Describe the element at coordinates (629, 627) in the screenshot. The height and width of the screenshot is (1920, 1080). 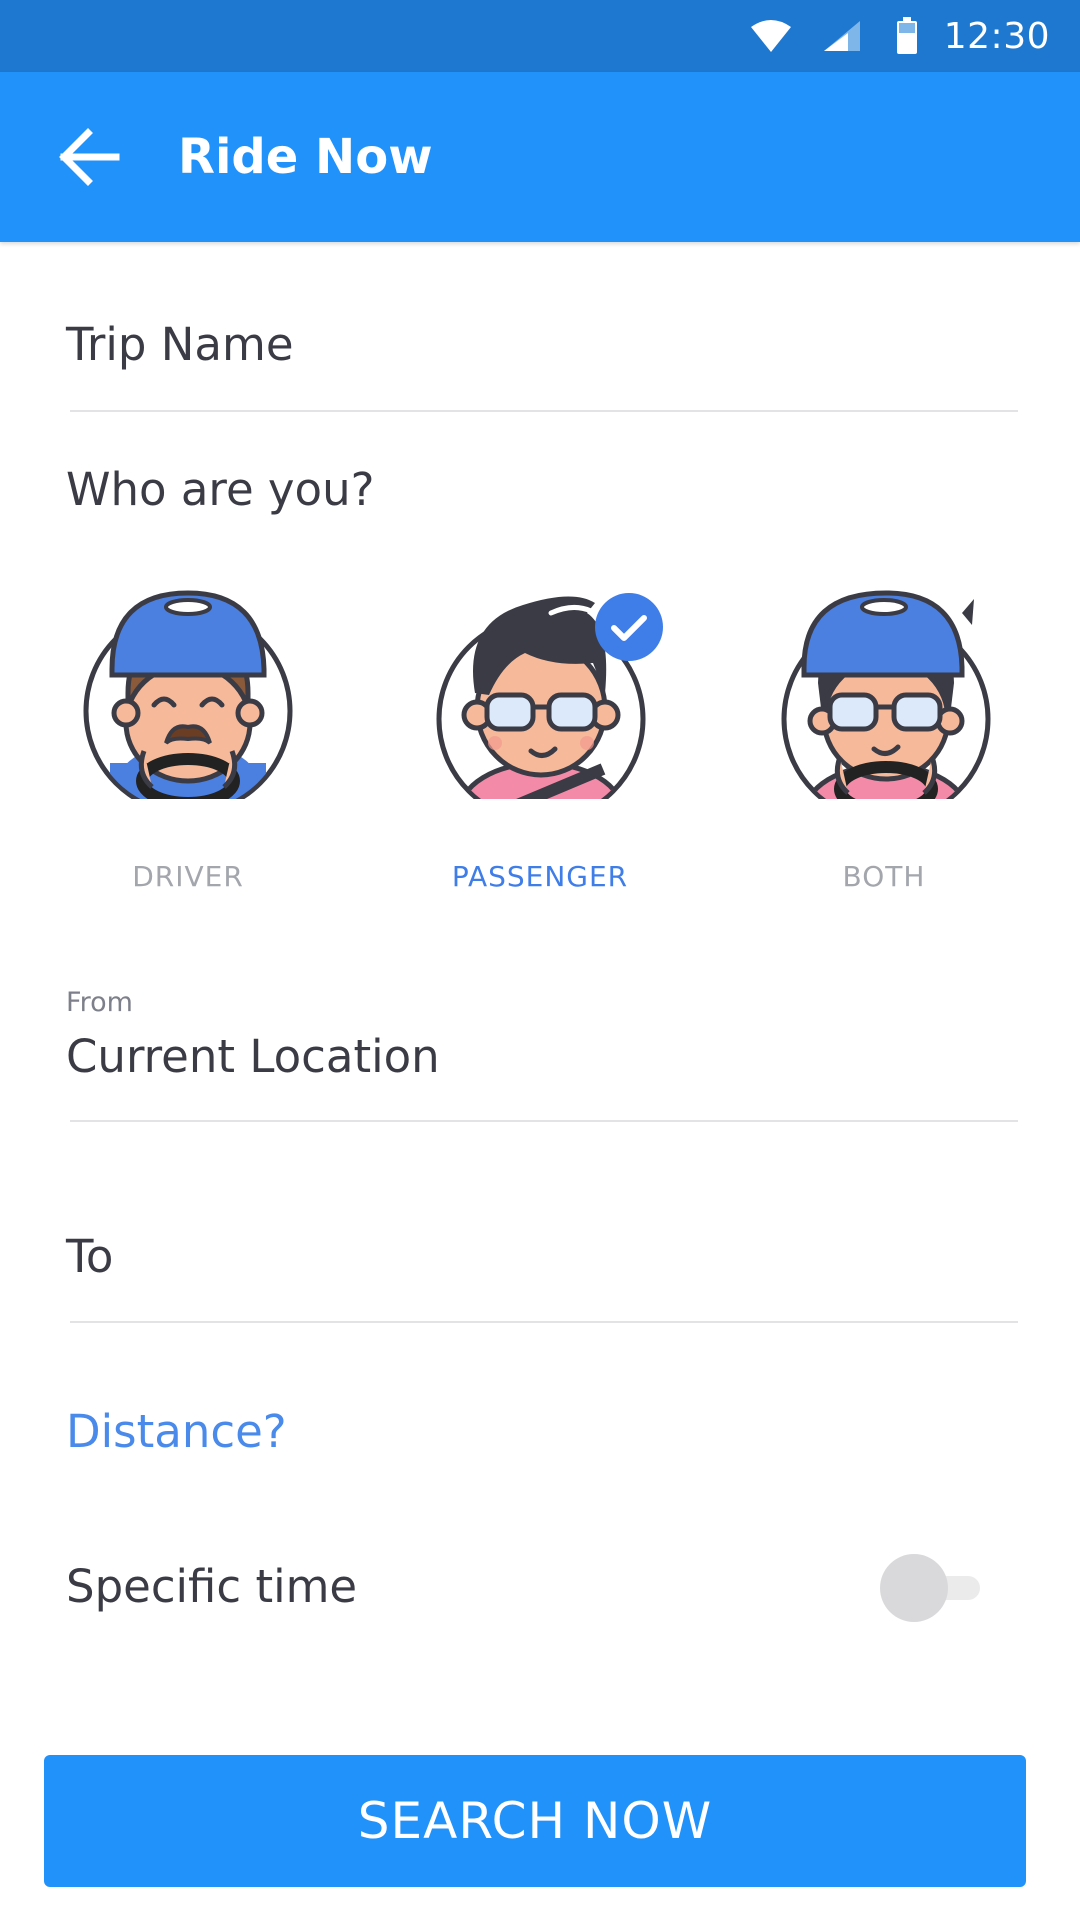
I see `selected-check-icon` at that location.